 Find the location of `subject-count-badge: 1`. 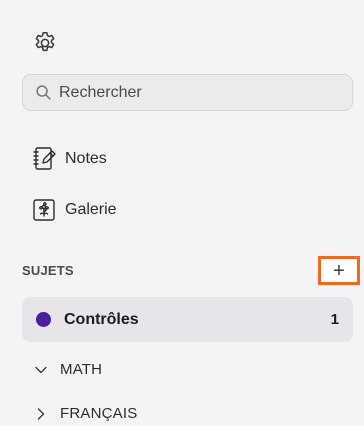

subject-count-badge: 1 is located at coordinates (334, 319).